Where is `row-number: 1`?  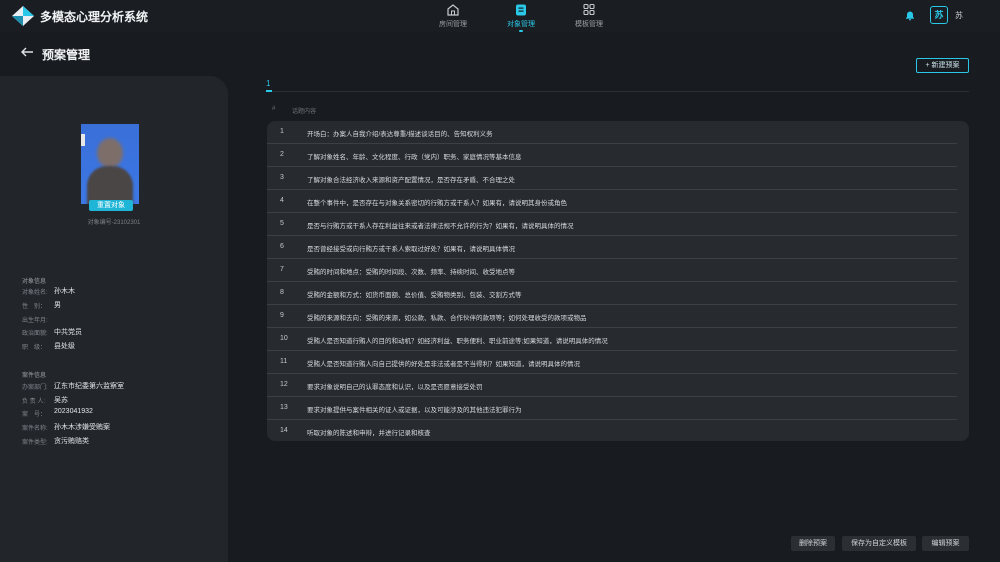 row-number: 1 is located at coordinates (282, 131).